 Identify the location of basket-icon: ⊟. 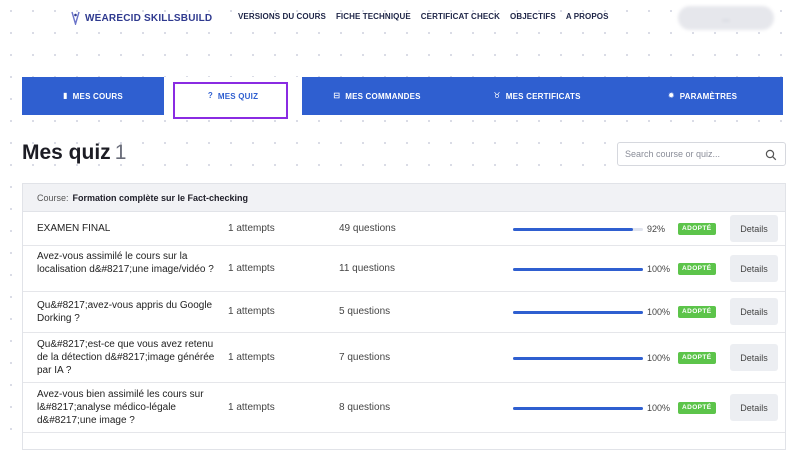
(337, 95).